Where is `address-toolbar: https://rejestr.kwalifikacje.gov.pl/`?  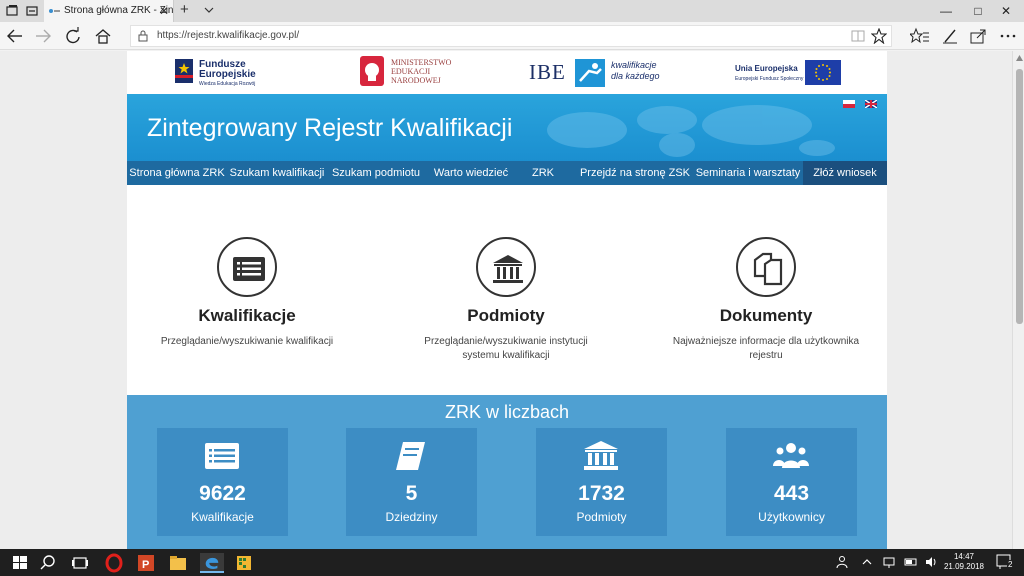 address-toolbar: https://rejestr.kwalifikacje.gov.pl/ is located at coordinates (512, 36).